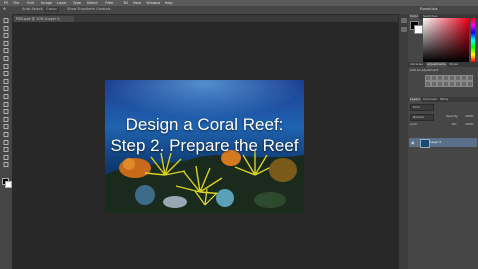  I want to click on tab-adjustments: Adjustments, so click(436, 64).